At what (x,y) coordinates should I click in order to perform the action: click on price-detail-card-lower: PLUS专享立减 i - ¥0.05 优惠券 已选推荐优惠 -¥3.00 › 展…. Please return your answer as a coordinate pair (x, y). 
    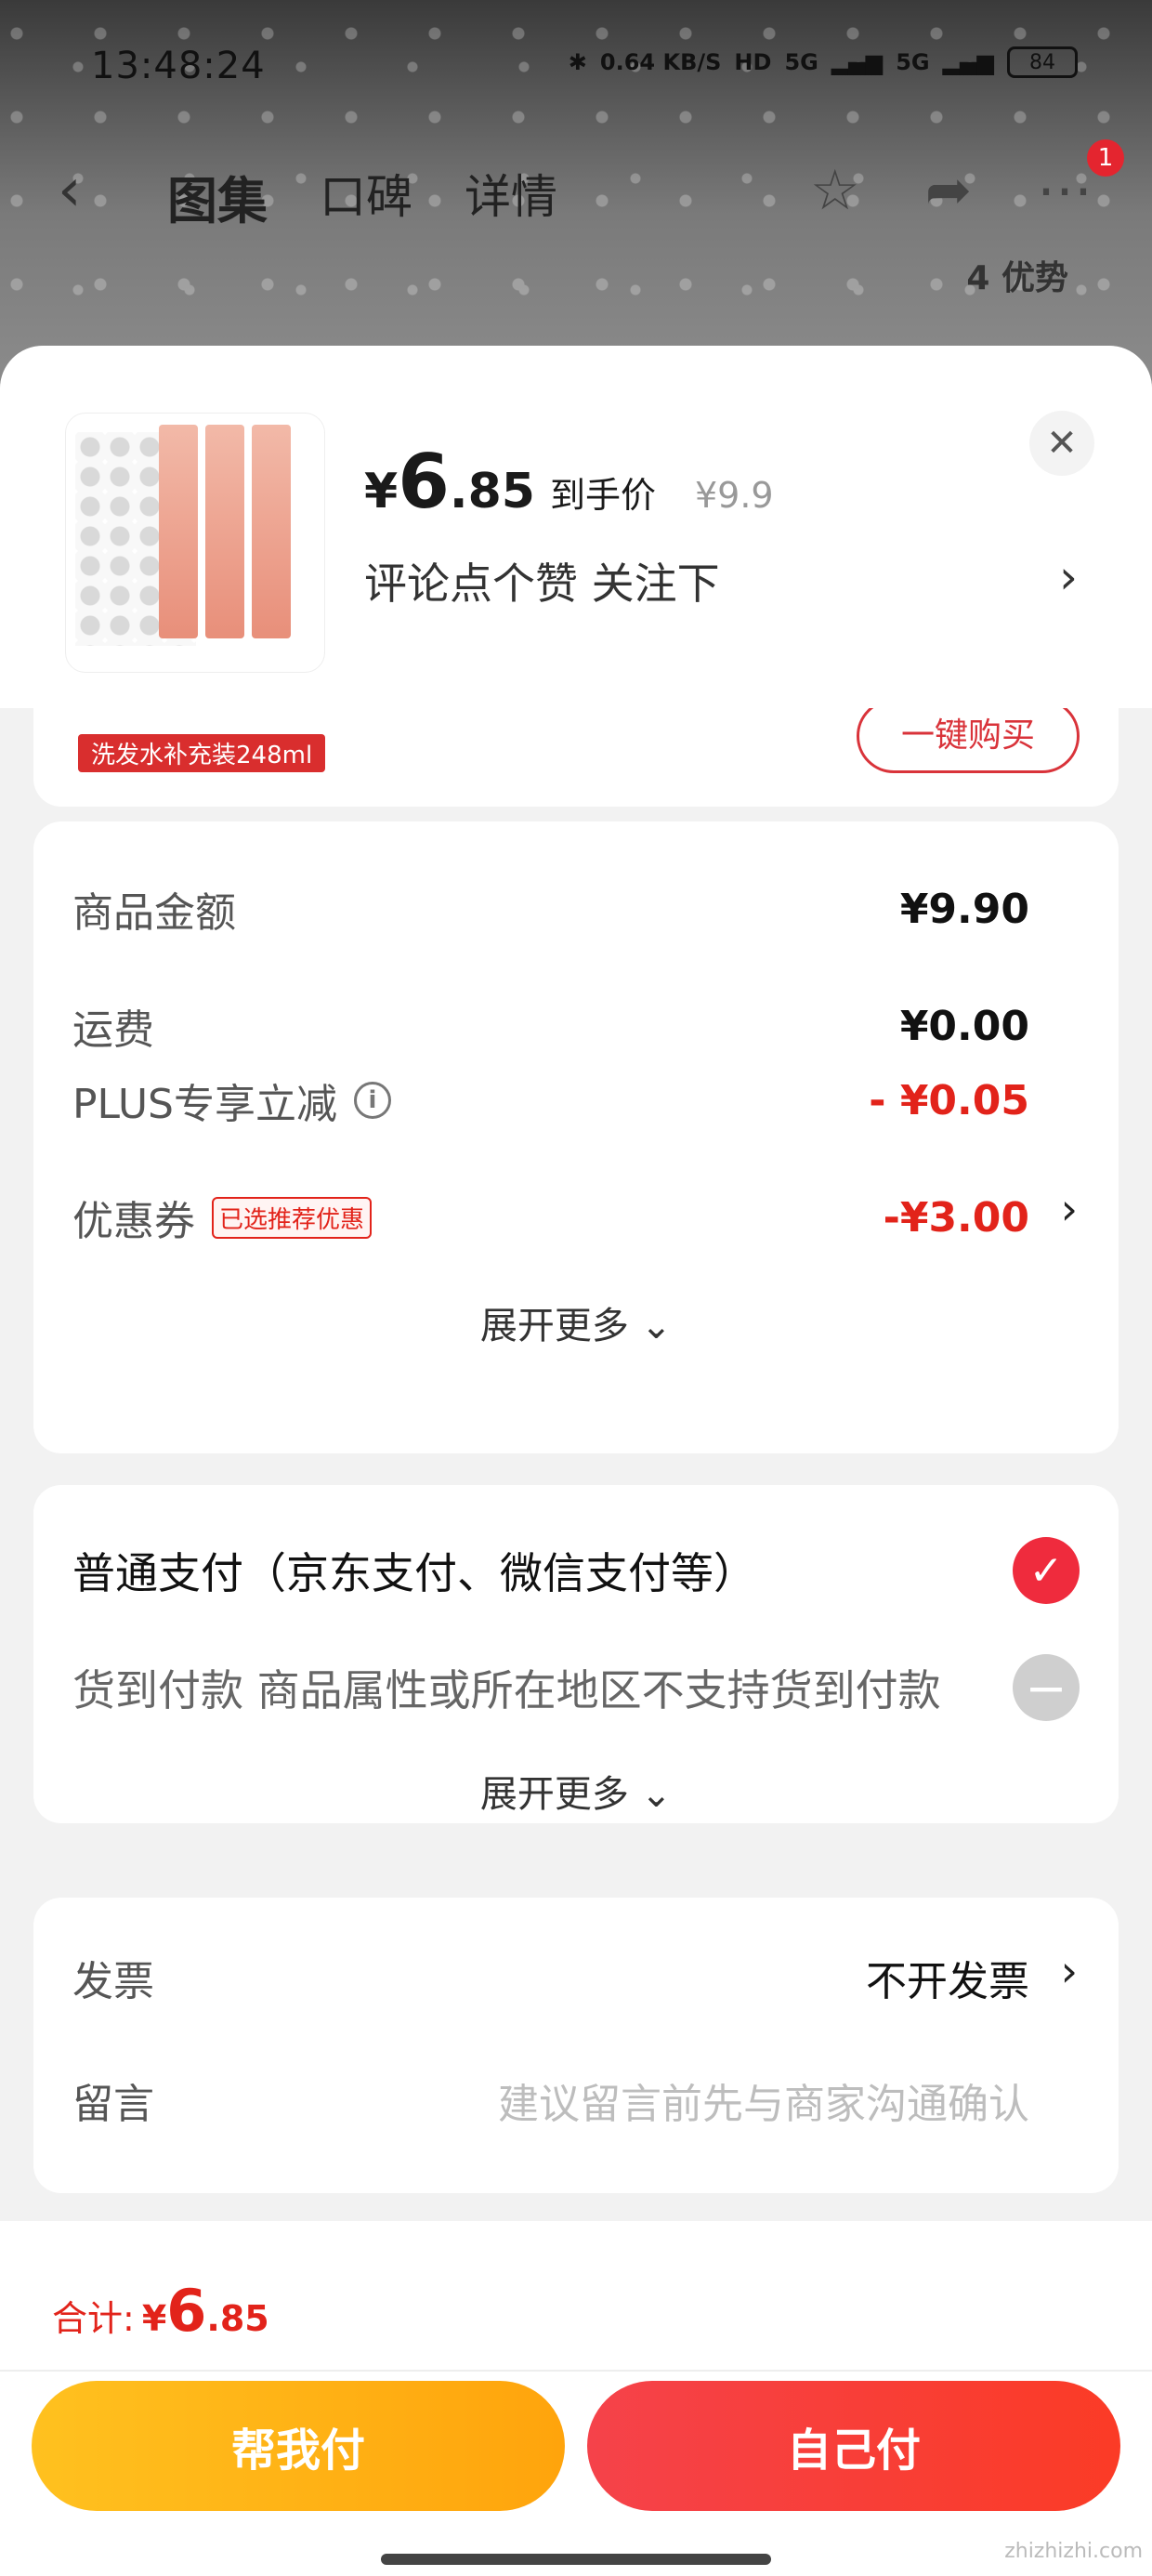
    Looking at the image, I should click on (576, 1265).